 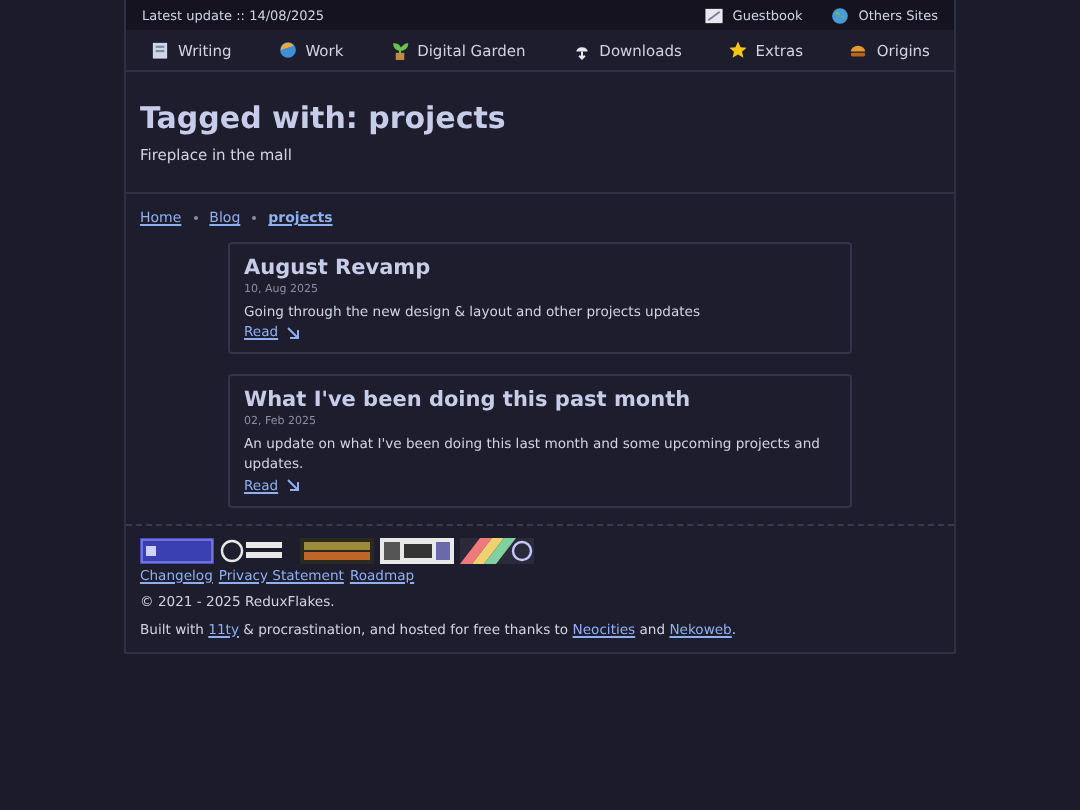 I want to click on planet-icon, so click(x=287, y=50).